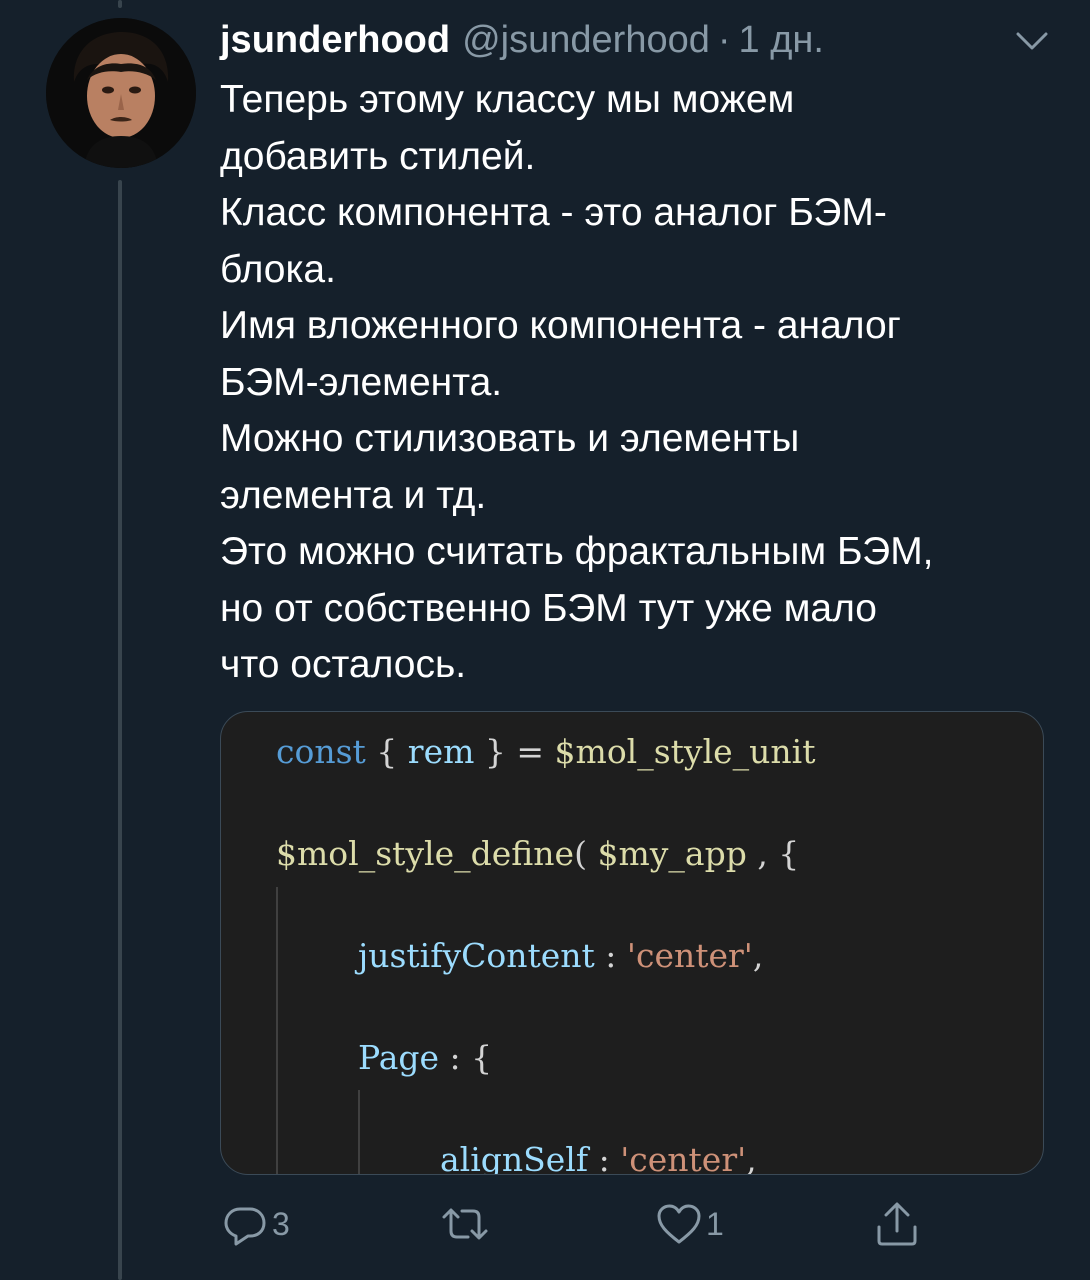  Describe the element at coordinates (507, 99) in the screenshot. I see `tweet-text-line: Теперь этому классу мы можем` at that location.